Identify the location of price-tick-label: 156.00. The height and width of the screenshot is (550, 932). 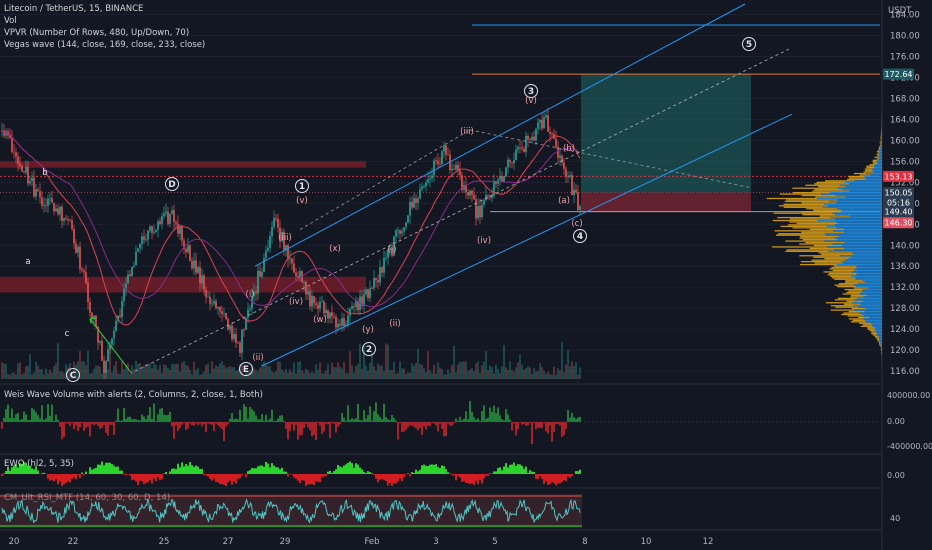
(905, 162).